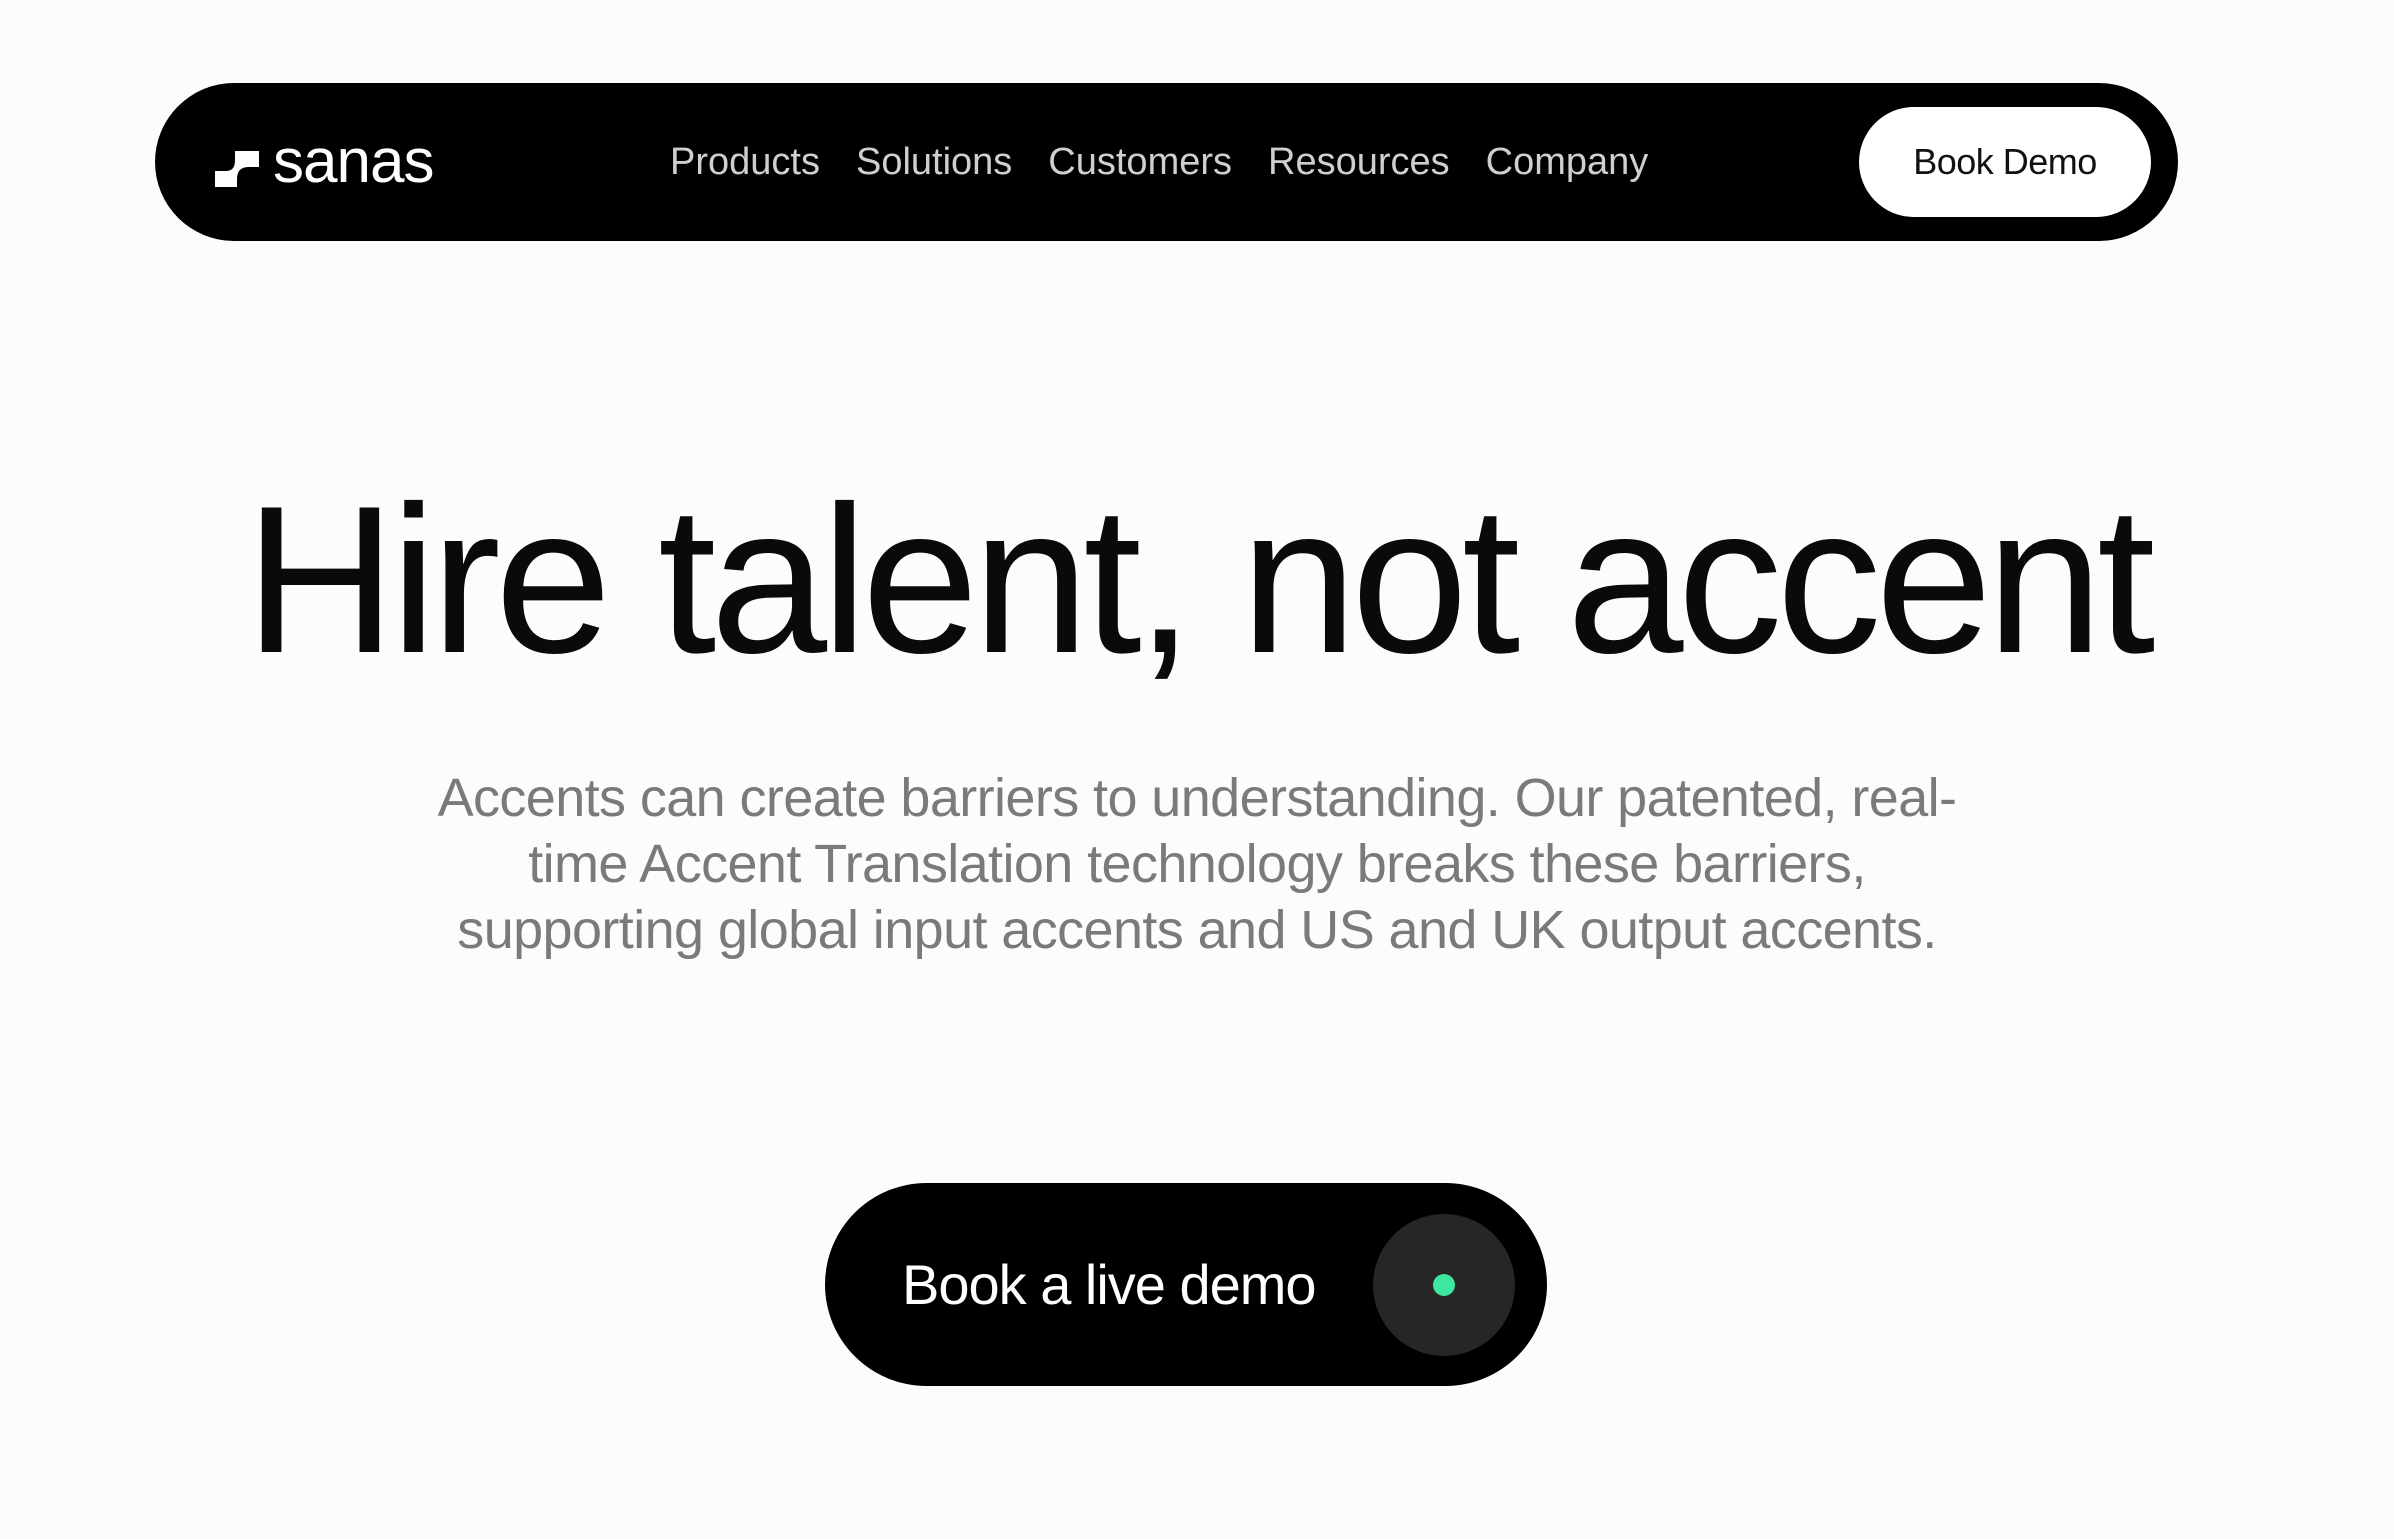  I want to click on green-dot-icon, so click(1444, 1285).